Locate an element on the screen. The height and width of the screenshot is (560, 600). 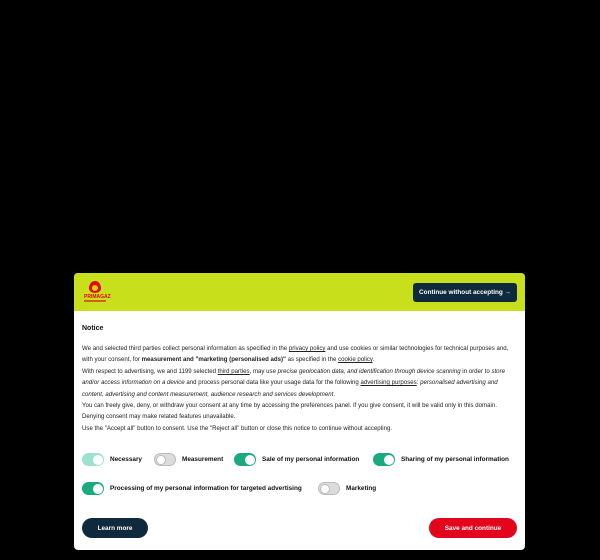
toggle-item-marketing: Marketing is located at coordinates (347, 488).